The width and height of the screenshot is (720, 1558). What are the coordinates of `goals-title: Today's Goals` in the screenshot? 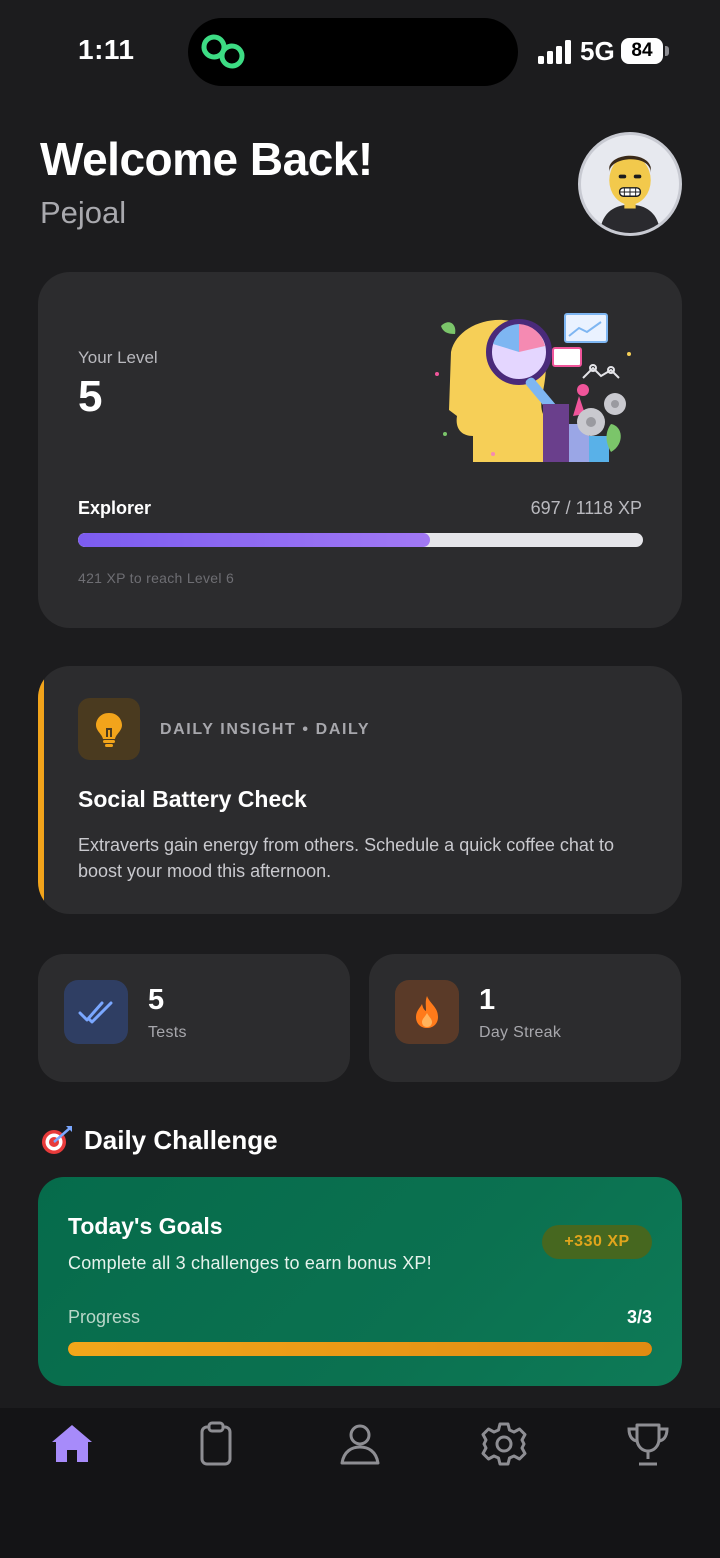 It's located at (145, 1226).